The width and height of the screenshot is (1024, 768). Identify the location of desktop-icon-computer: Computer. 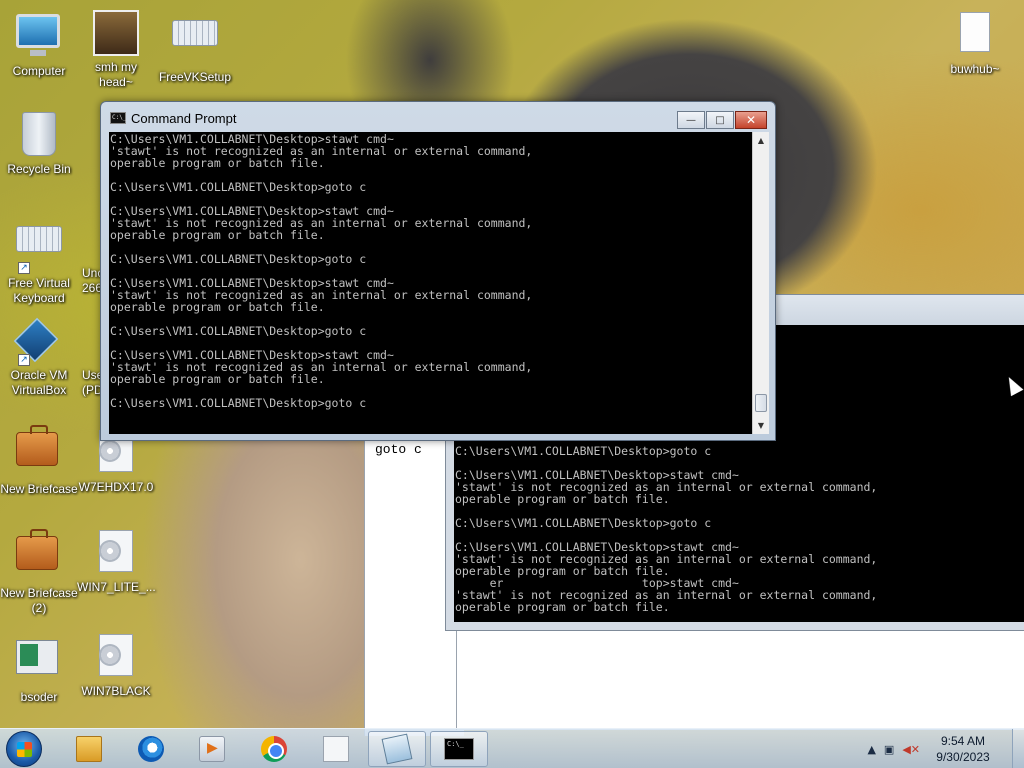
(39, 44).